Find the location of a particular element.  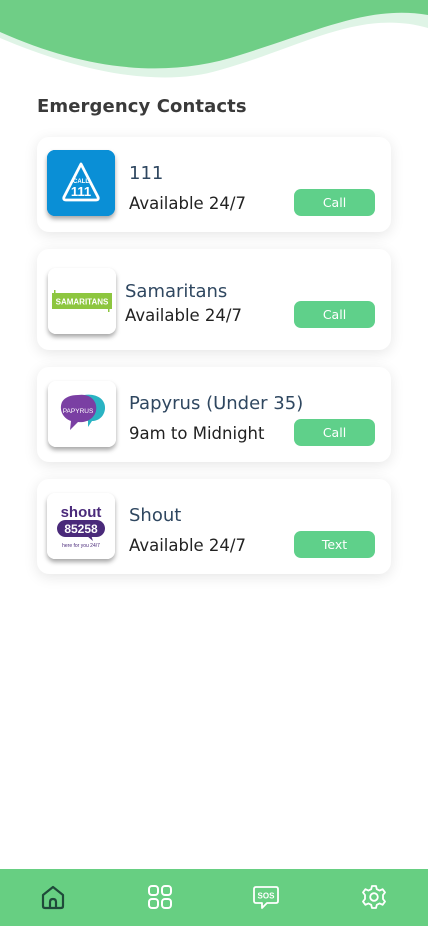

bottom-nav: SOS is located at coordinates (214, 897).